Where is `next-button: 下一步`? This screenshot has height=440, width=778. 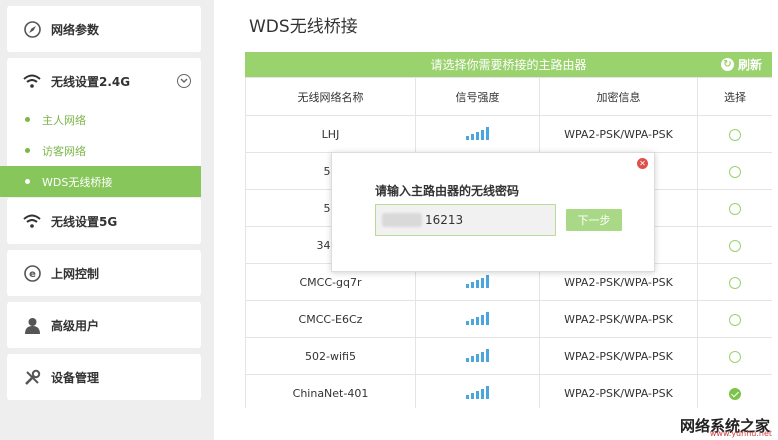
next-button: 下一步 is located at coordinates (594, 220).